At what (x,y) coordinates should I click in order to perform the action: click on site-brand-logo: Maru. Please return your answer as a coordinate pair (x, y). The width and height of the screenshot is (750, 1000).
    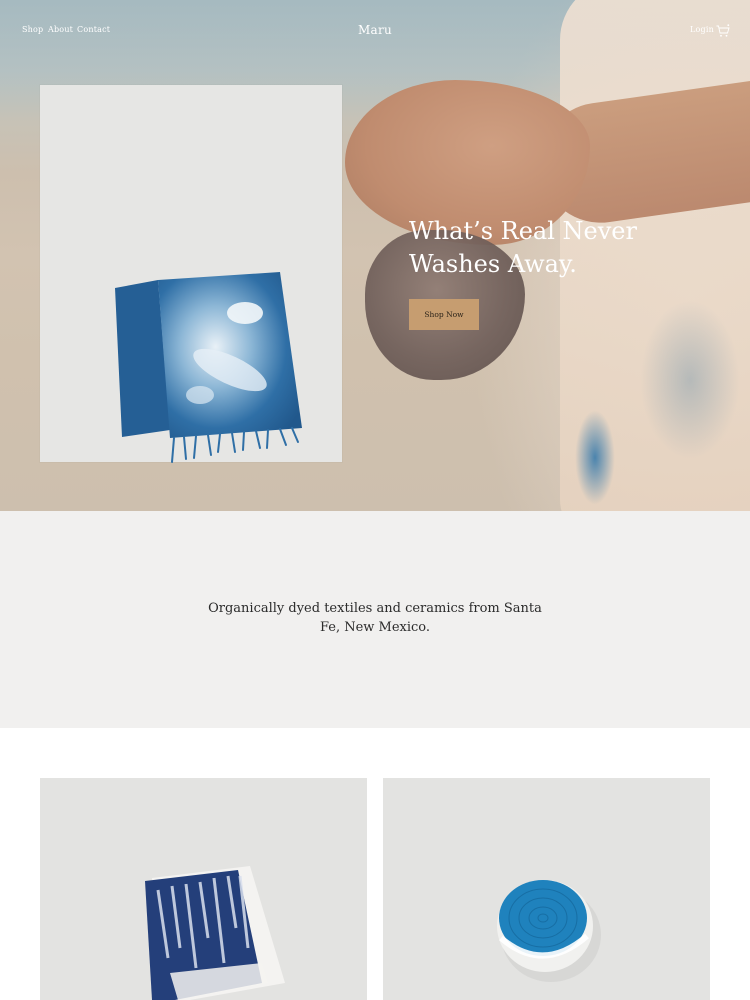
    Looking at the image, I should click on (375, 30).